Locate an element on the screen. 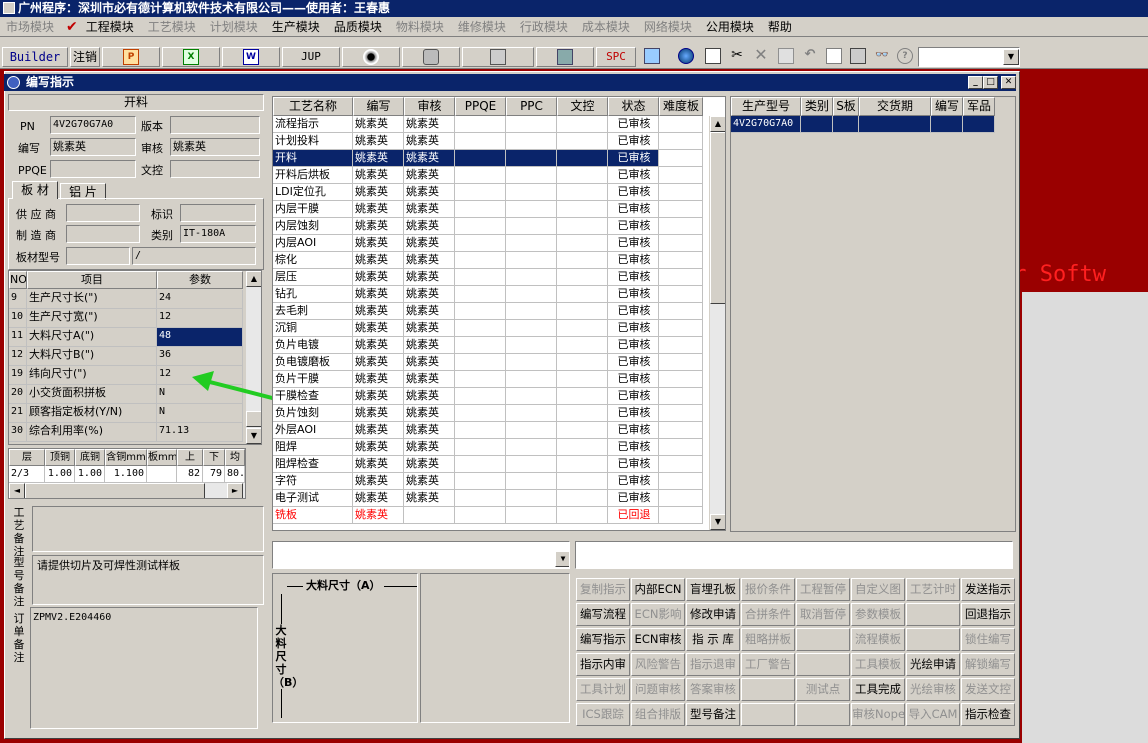 The width and height of the screenshot is (1148, 743). process-cell: 负片干膜 is located at coordinates (313, 379).